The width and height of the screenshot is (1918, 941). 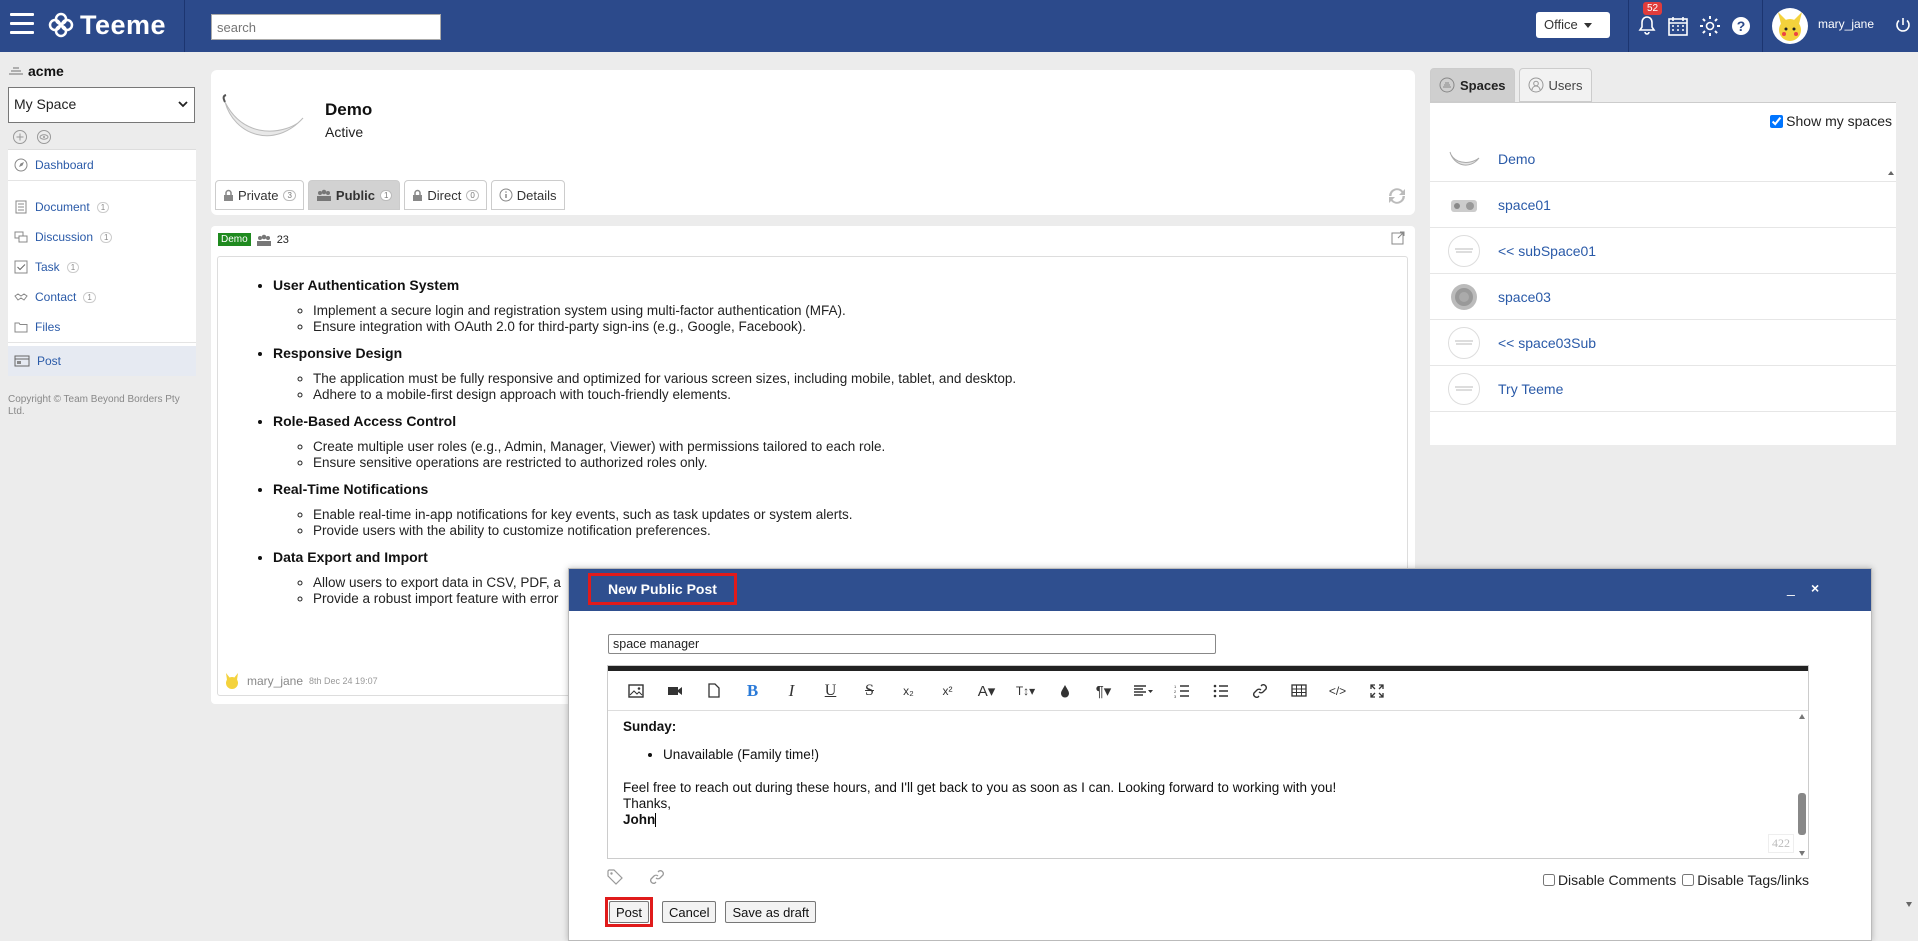 What do you see at coordinates (1530, 389) in the screenshot?
I see `space-link: Try Teeme` at bounding box center [1530, 389].